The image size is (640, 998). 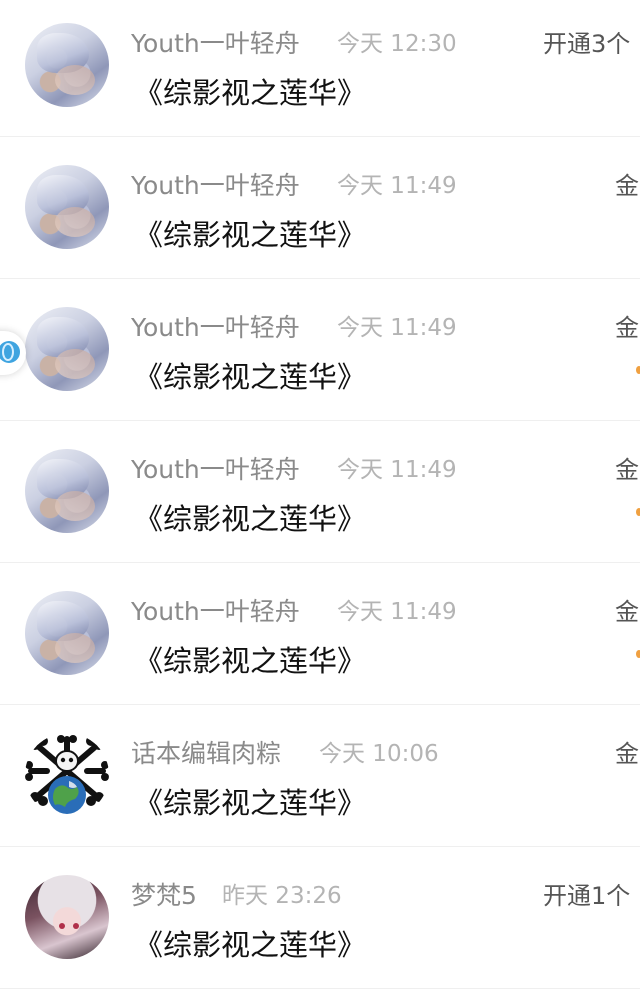 What do you see at coordinates (320, 71) in the screenshot?
I see `message-item: Youth一叶轻舟 今天 12:30 《综影视之莲华》 开通3个` at bounding box center [320, 71].